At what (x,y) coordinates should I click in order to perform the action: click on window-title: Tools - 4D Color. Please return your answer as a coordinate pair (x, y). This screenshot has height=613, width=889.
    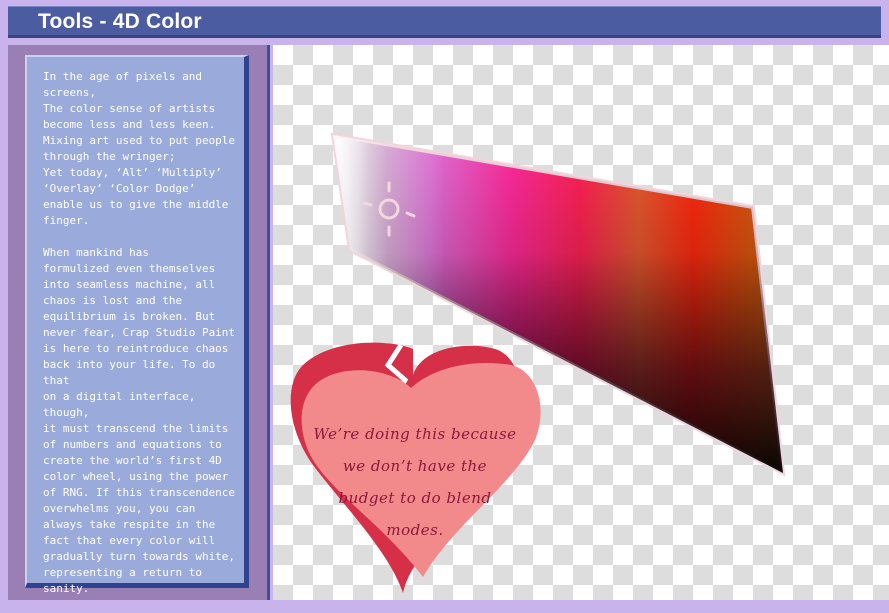
    Looking at the image, I should click on (120, 21).